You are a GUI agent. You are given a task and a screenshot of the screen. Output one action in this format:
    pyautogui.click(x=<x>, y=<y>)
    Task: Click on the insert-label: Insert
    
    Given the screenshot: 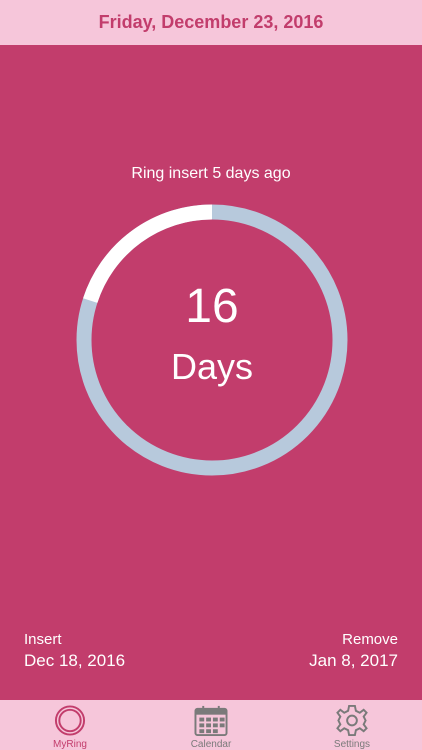 What is the action you would take?
    pyautogui.click(x=43, y=639)
    